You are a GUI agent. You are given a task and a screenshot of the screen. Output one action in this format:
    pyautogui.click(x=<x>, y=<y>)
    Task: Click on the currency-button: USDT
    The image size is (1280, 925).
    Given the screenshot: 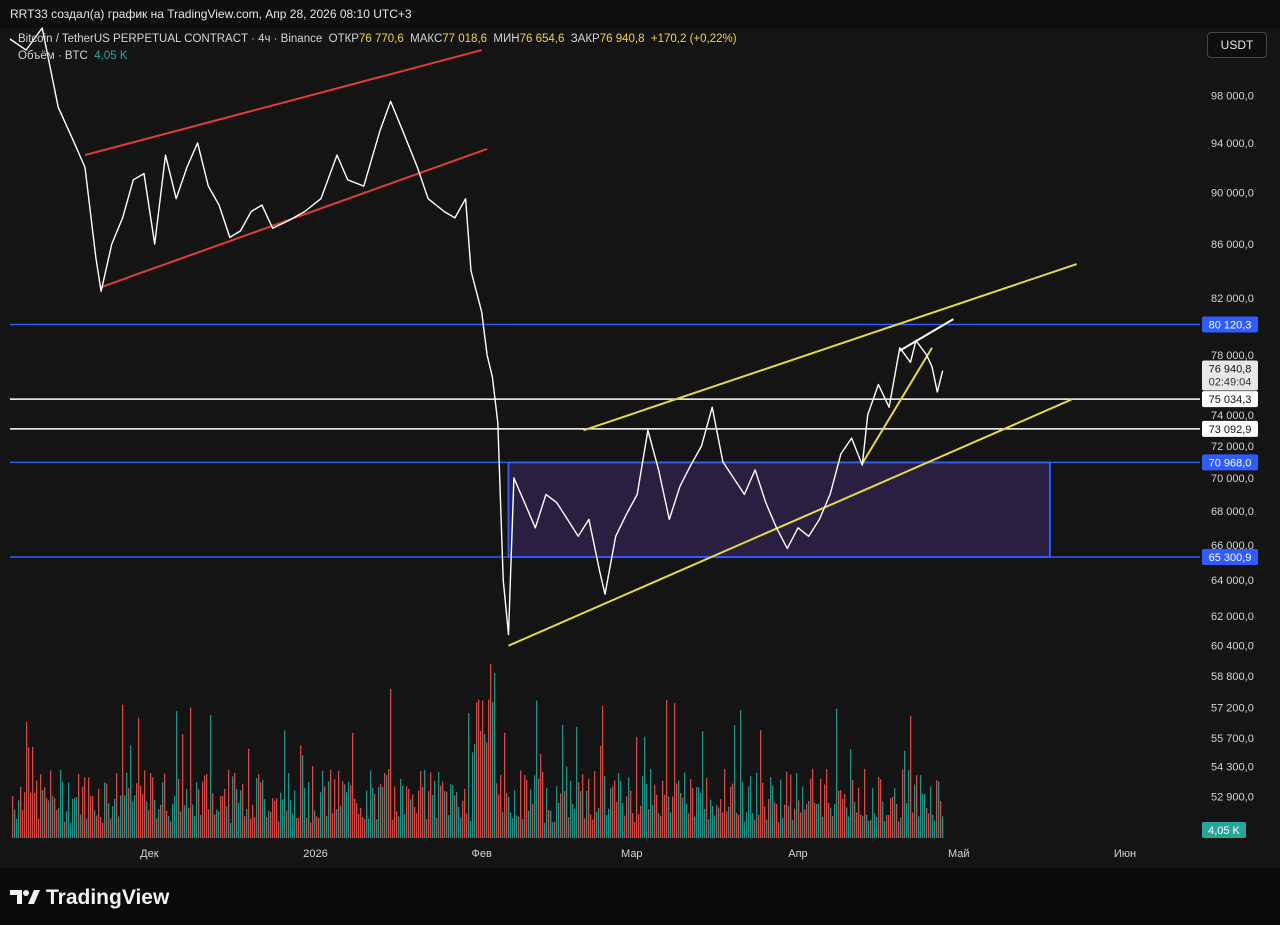 What is the action you would take?
    pyautogui.click(x=1237, y=45)
    